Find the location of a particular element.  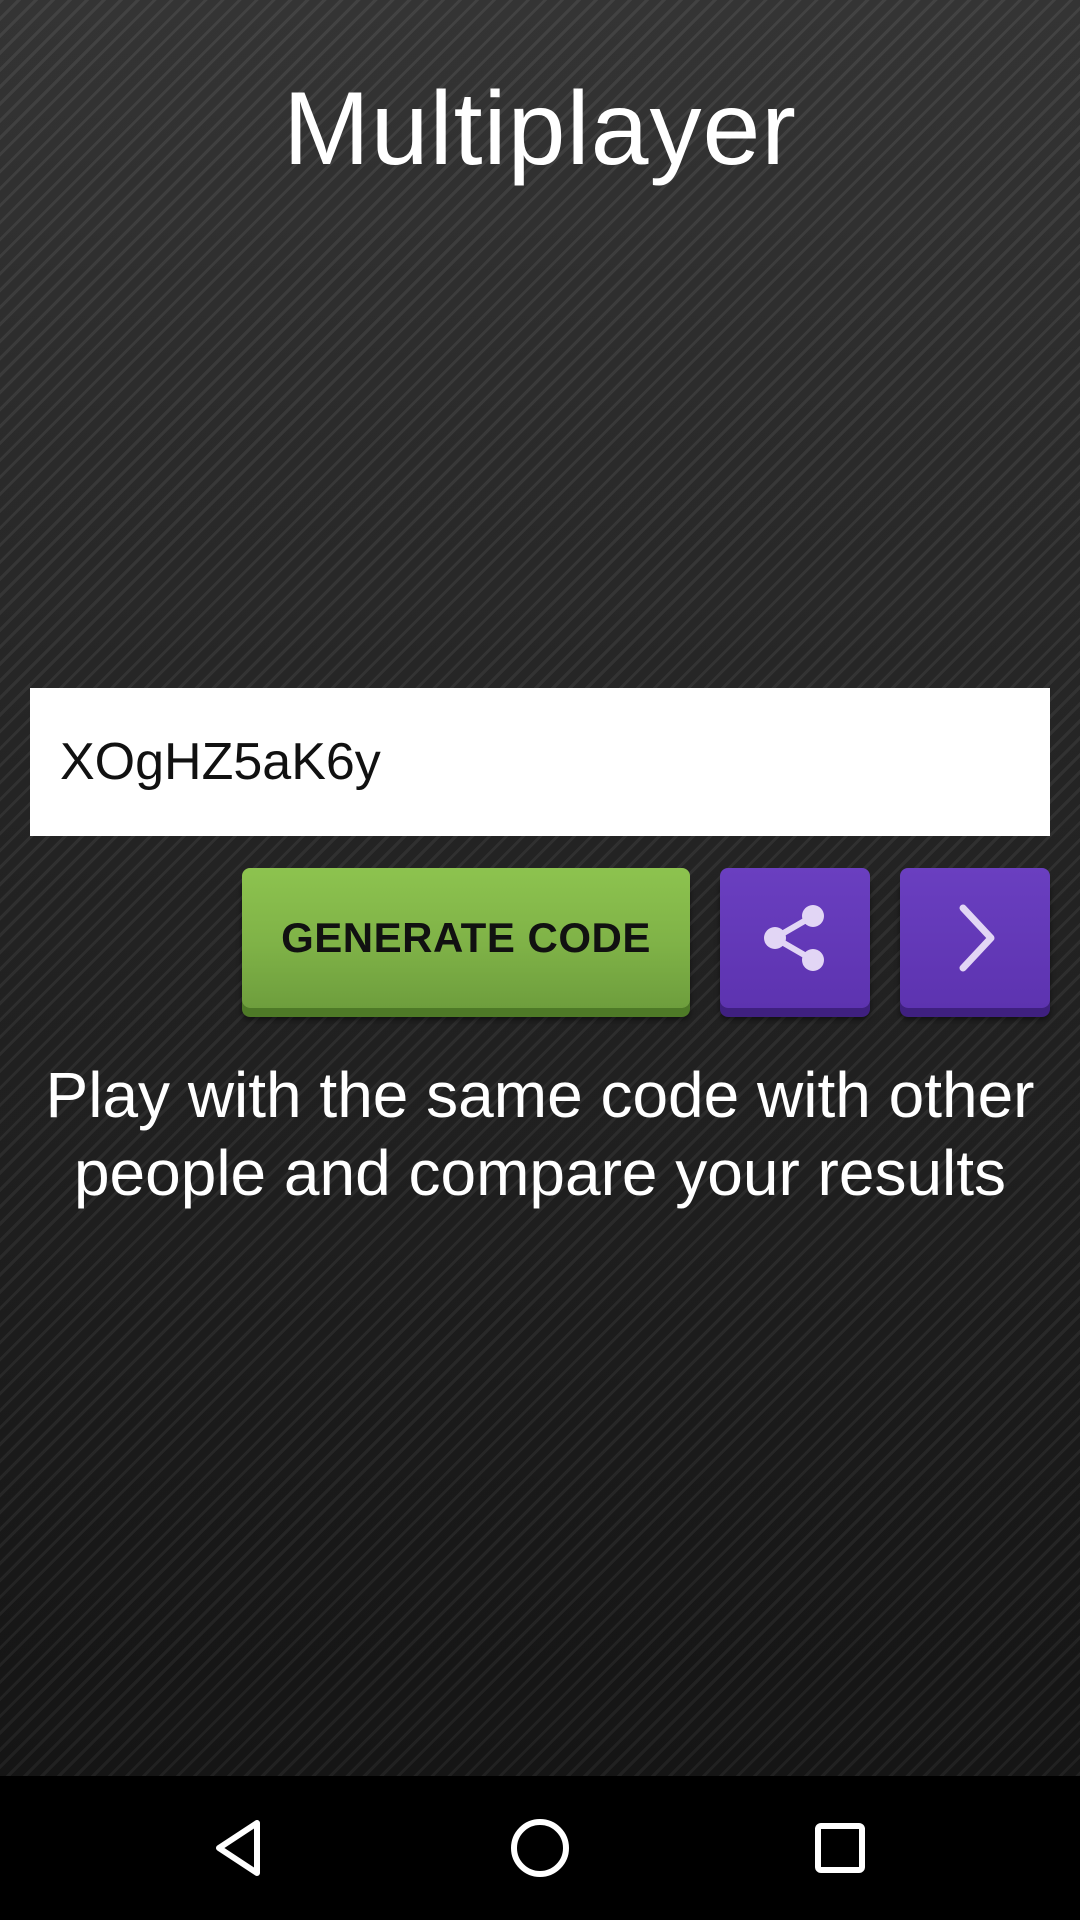

generate-code-button: GENERATE CODE is located at coordinates (466, 938).